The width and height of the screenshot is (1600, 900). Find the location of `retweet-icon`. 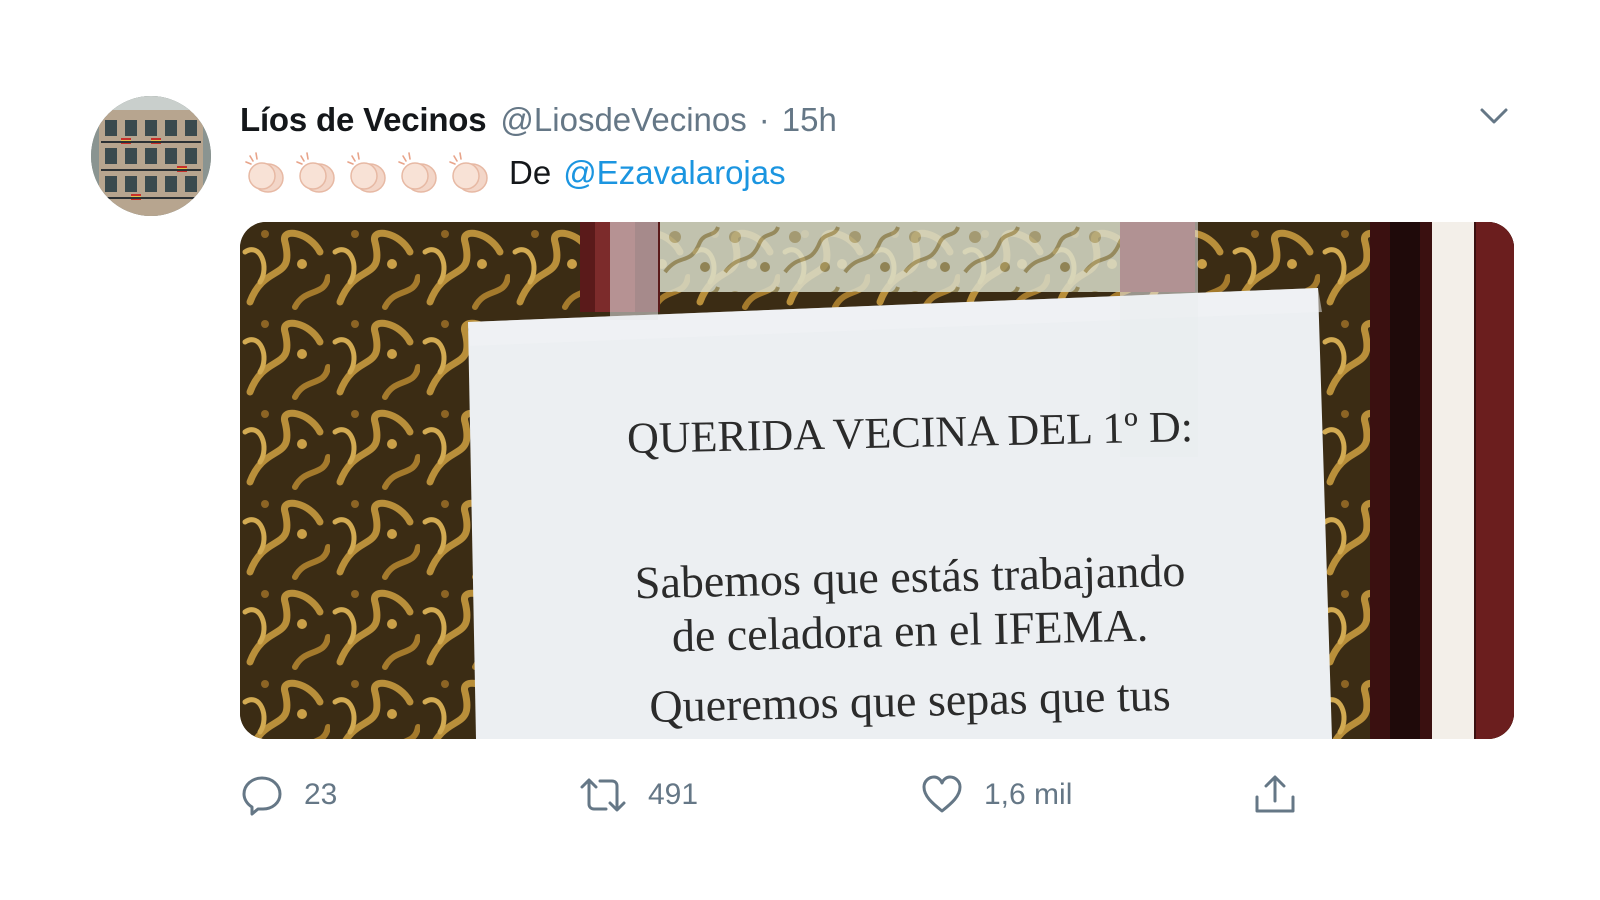

retweet-icon is located at coordinates (603, 795).